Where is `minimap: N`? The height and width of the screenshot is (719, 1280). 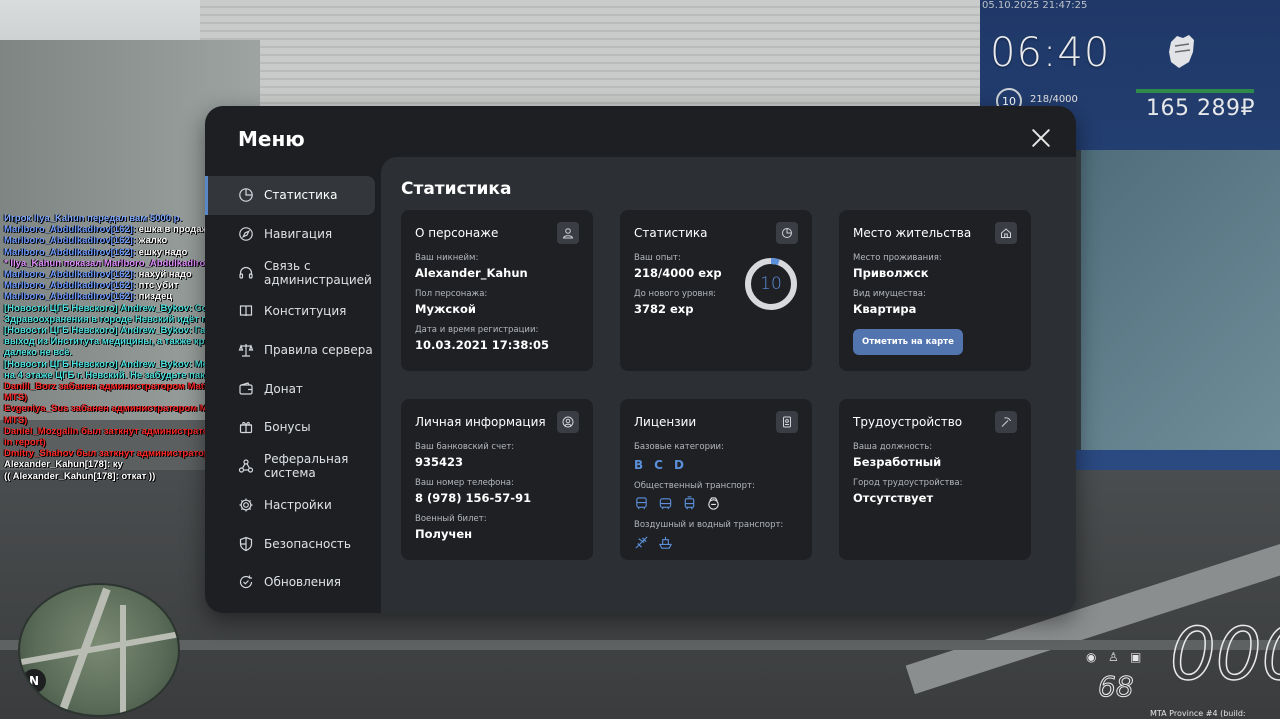
minimap: N is located at coordinates (99, 650).